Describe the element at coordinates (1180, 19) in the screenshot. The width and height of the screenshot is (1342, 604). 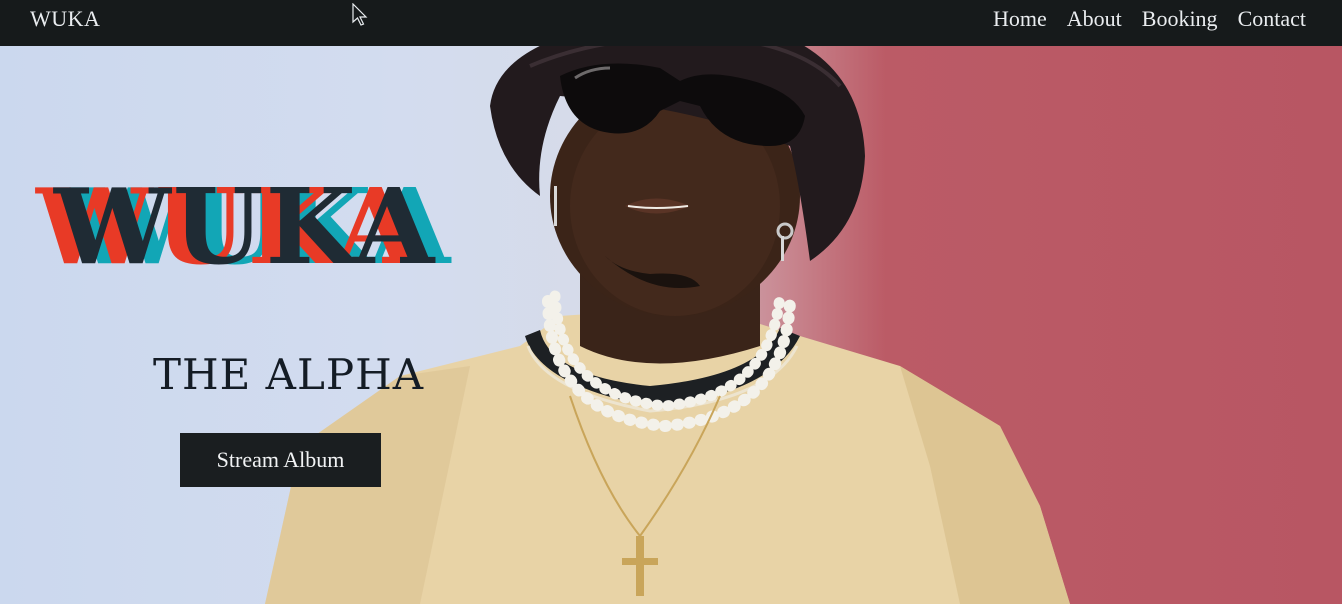
I see `nav-link-booking: Booking` at that location.